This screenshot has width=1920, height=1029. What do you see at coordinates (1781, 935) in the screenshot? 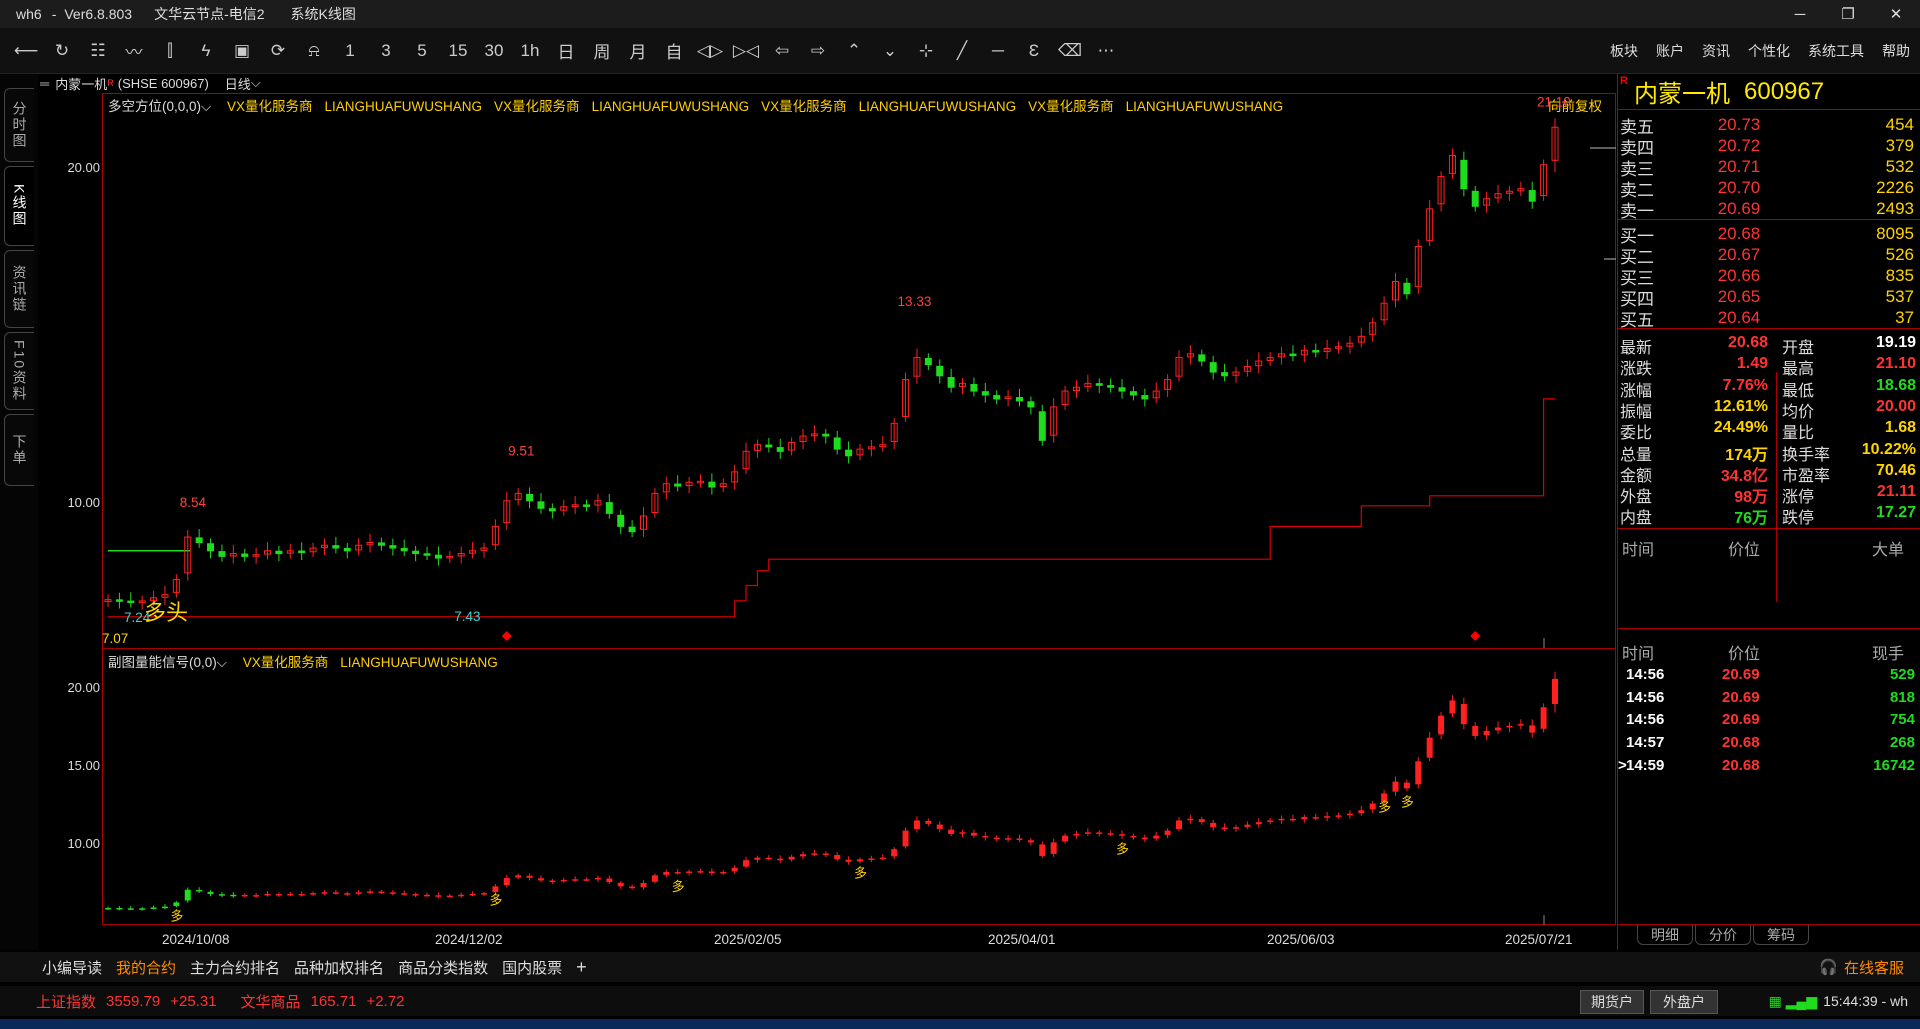
I see `detail-tab-2: 筹码` at bounding box center [1781, 935].